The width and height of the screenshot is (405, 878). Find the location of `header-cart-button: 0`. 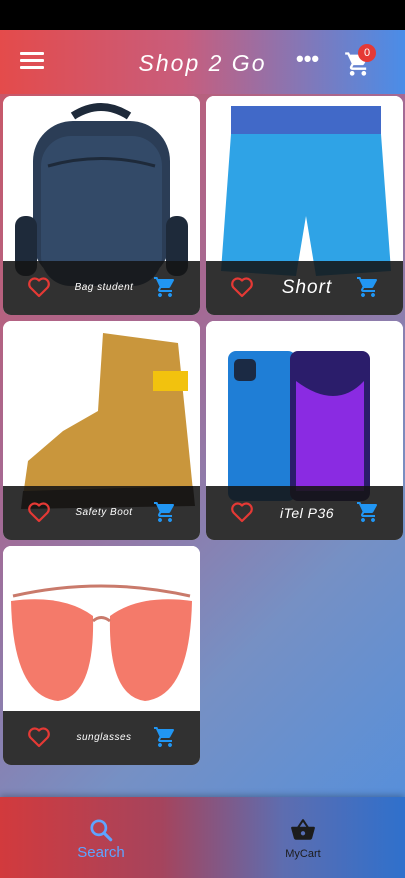

header-cart-button: 0 is located at coordinates (360, 61).